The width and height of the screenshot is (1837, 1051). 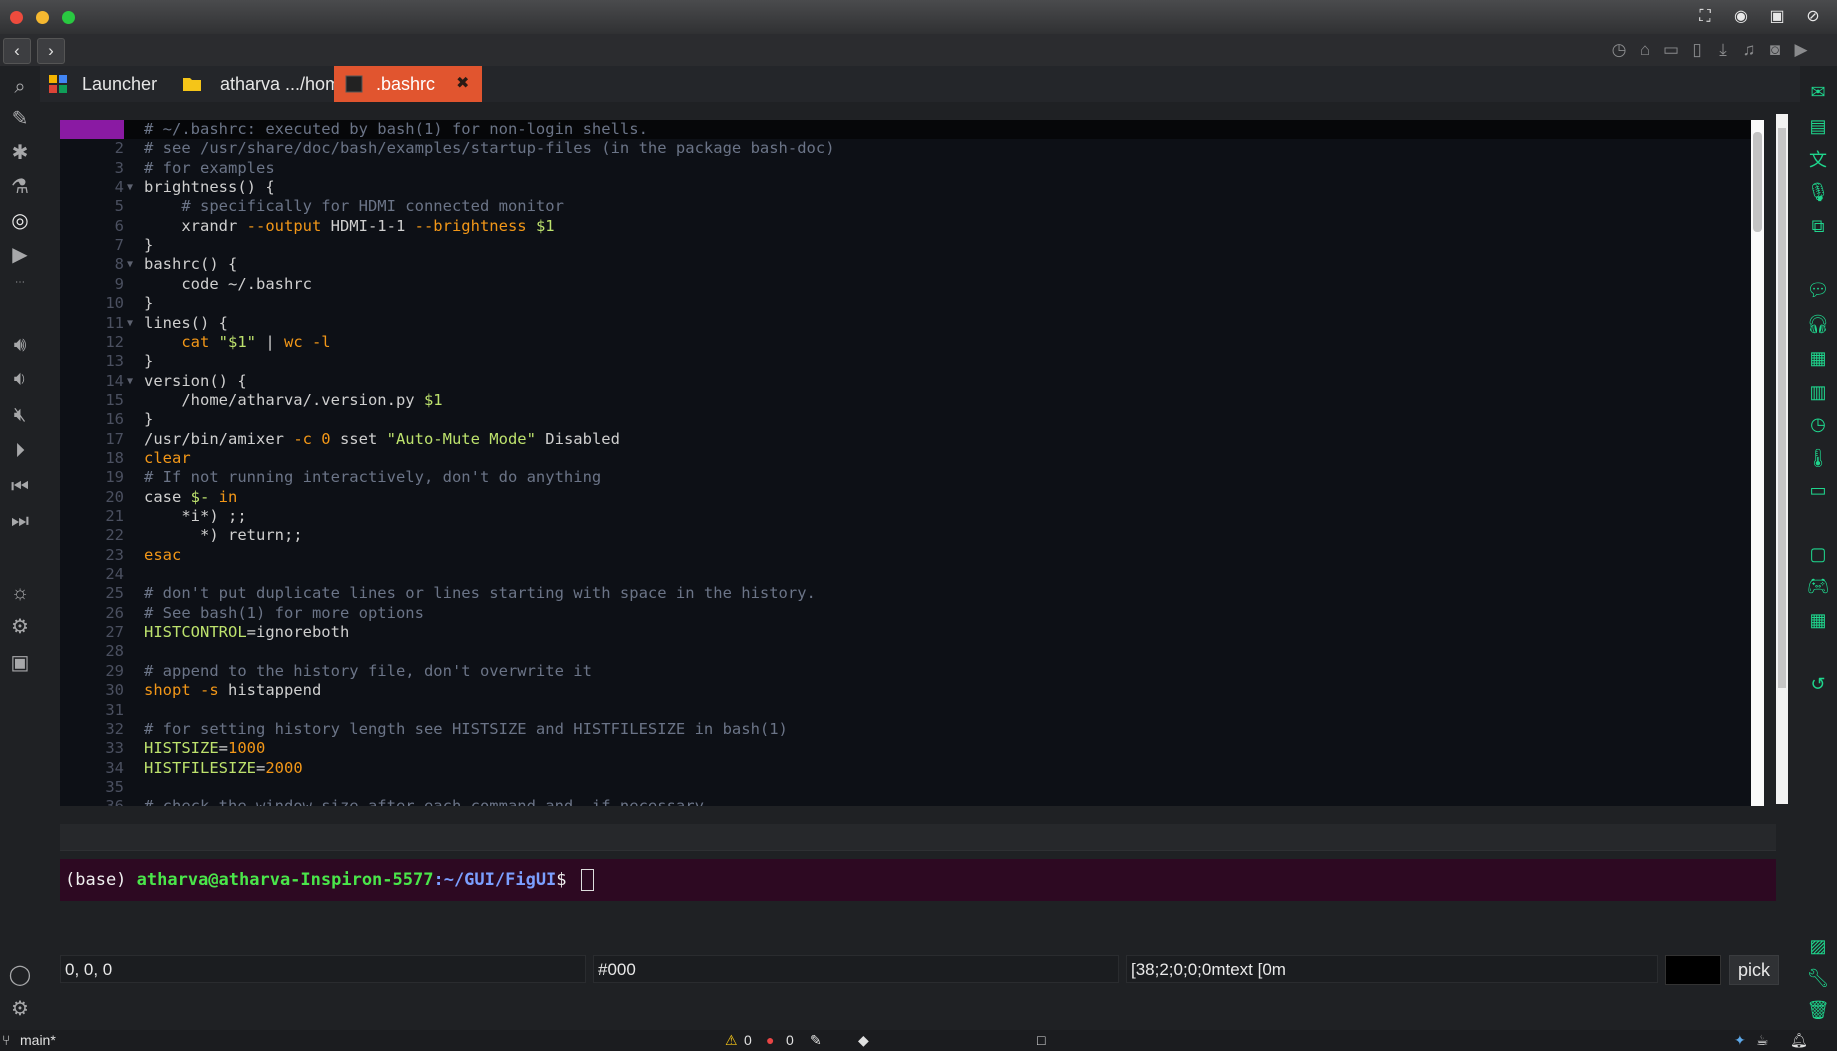 I want to click on code-line: 28, so click(x=910, y=651).